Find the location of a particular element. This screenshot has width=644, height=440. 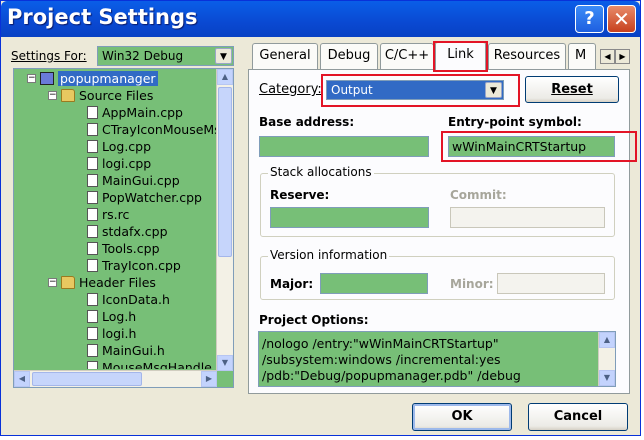

commit-input is located at coordinates (527, 217).